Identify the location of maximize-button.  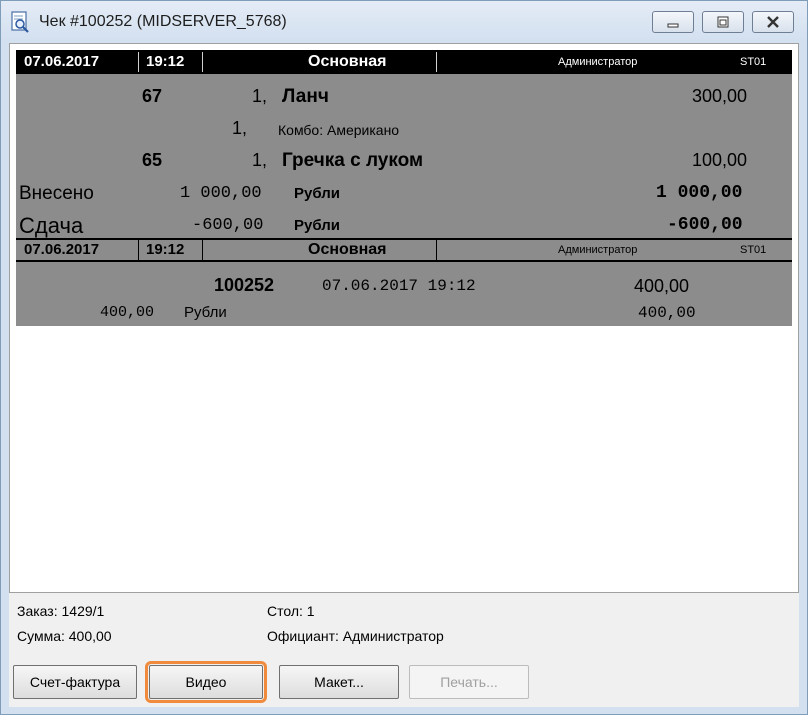
(723, 22).